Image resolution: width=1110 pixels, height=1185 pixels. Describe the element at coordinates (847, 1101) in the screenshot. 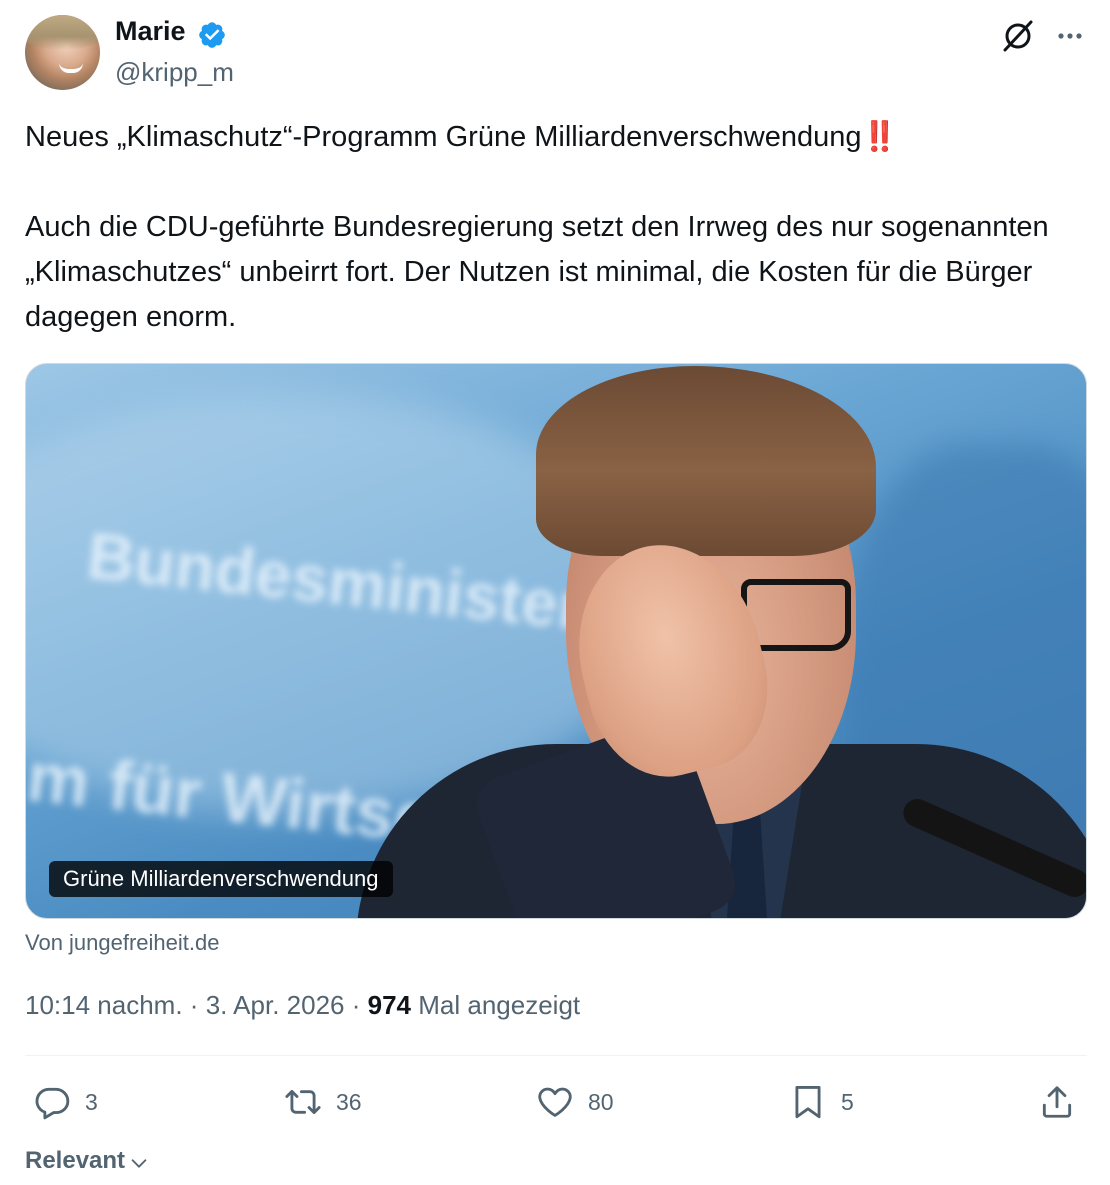

I see `bookmark-count: 5` at that location.